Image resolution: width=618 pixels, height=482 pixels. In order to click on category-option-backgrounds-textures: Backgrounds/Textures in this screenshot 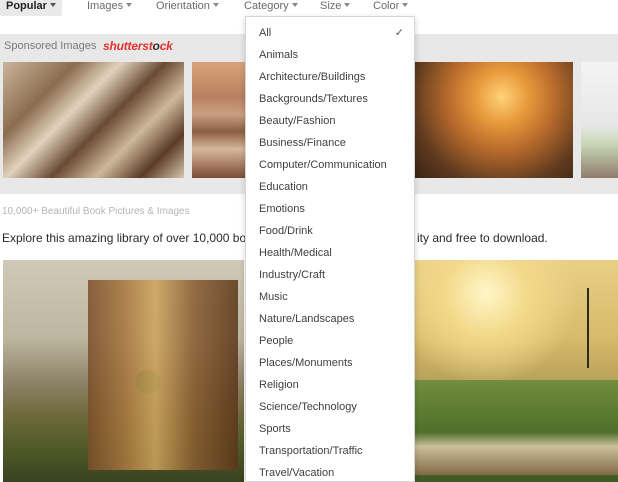, I will do `click(313, 99)`.